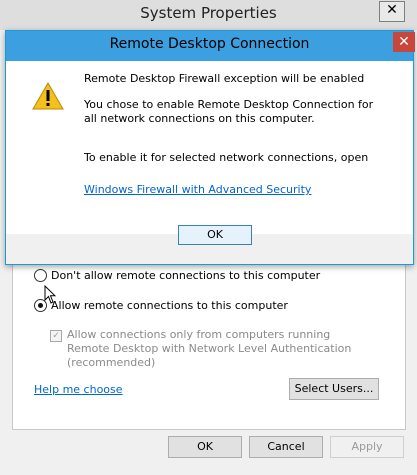 The height and width of the screenshot is (475, 417). Describe the element at coordinates (40, 275) in the screenshot. I see `radio-button` at that location.